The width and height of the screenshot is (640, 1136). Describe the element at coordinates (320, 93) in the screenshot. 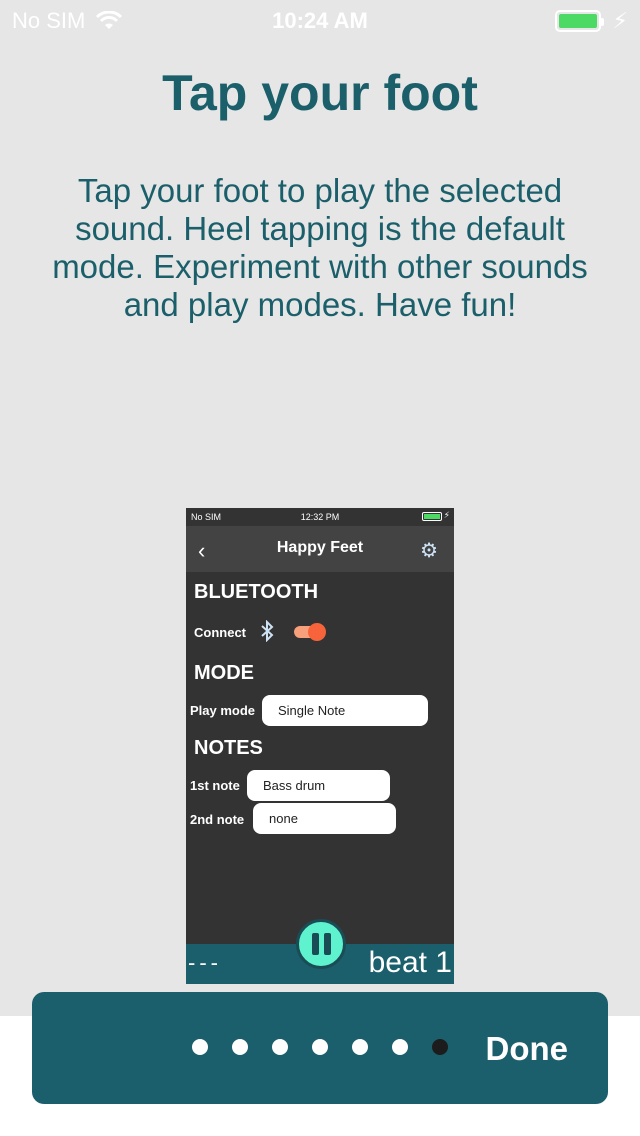

I see `onboarding-title: Tap your foot` at that location.